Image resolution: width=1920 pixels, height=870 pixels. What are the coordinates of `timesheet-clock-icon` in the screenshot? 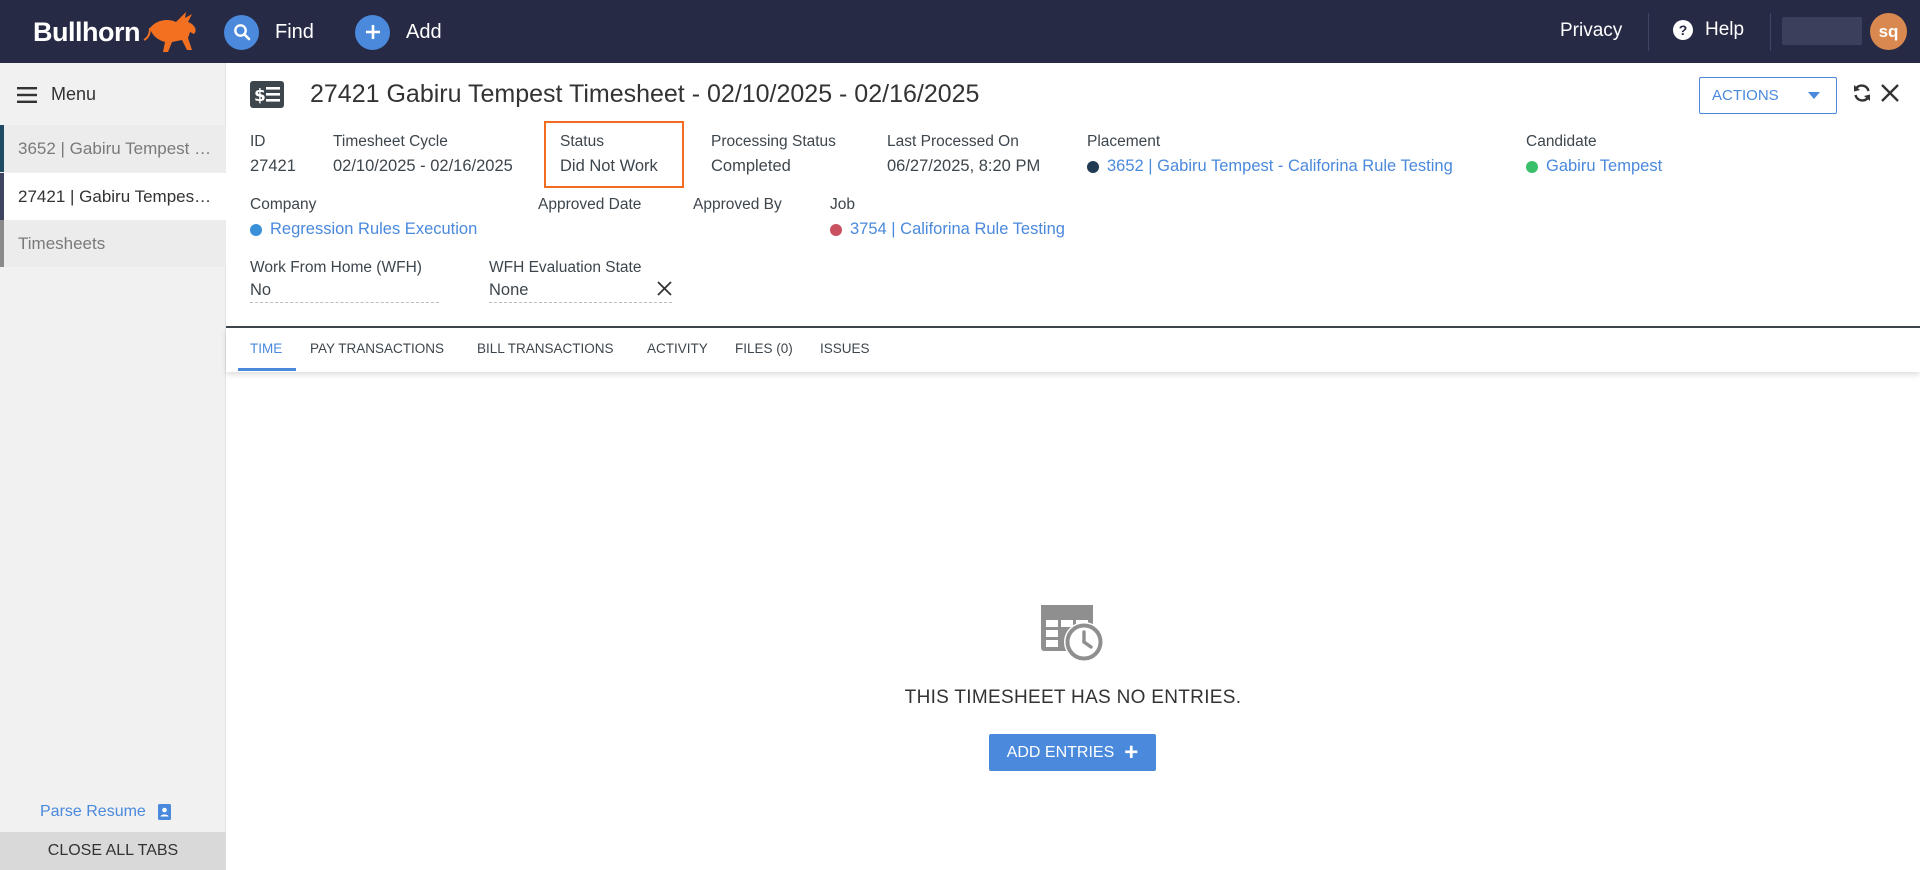 It's located at (1072, 633).